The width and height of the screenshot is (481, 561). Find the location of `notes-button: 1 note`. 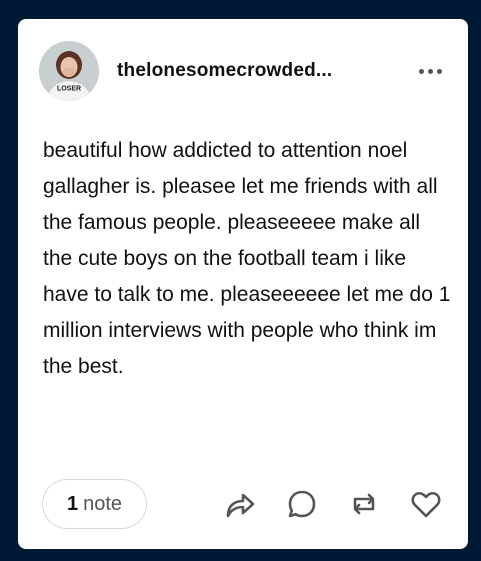

notes-button: 1 note is located at coordinates (95, 504).